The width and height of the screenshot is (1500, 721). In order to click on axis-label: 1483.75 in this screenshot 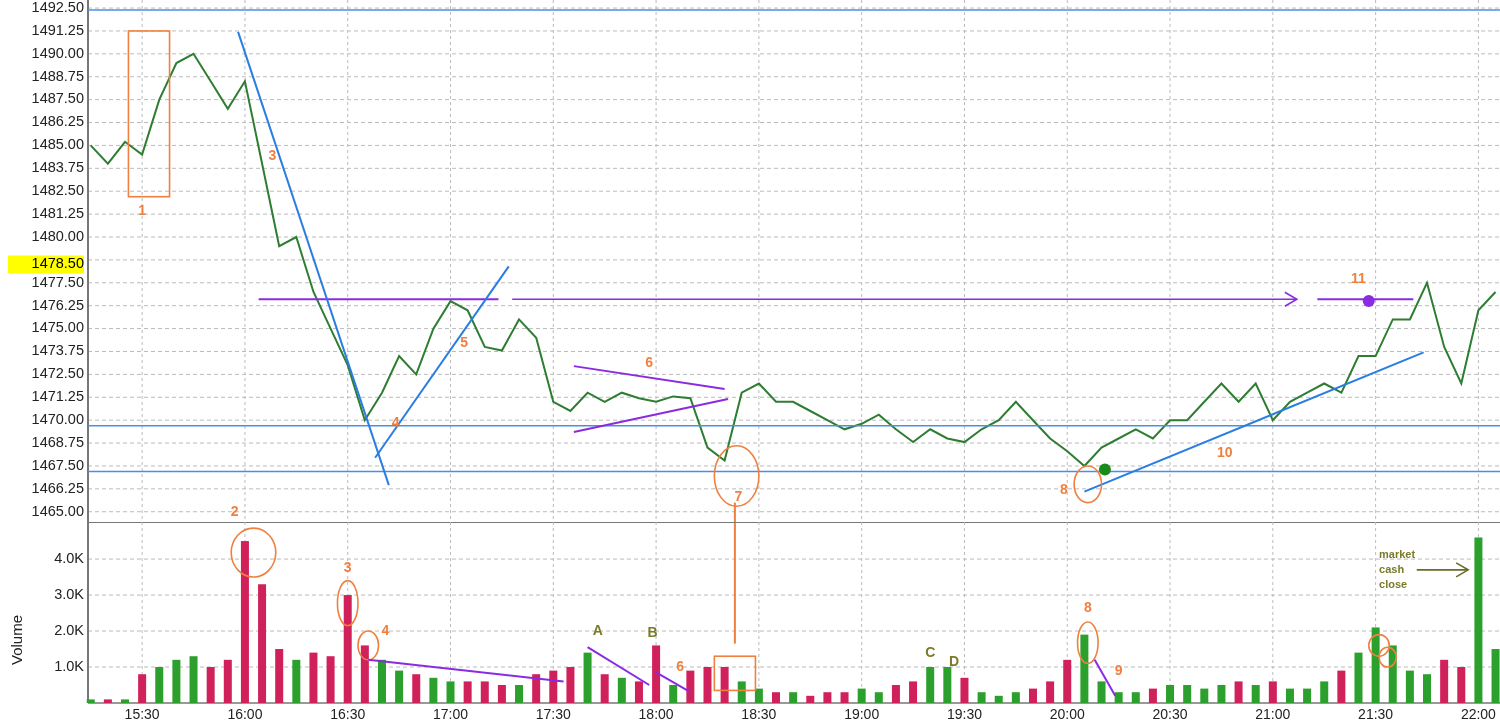, I will do `click(57, 167)`.